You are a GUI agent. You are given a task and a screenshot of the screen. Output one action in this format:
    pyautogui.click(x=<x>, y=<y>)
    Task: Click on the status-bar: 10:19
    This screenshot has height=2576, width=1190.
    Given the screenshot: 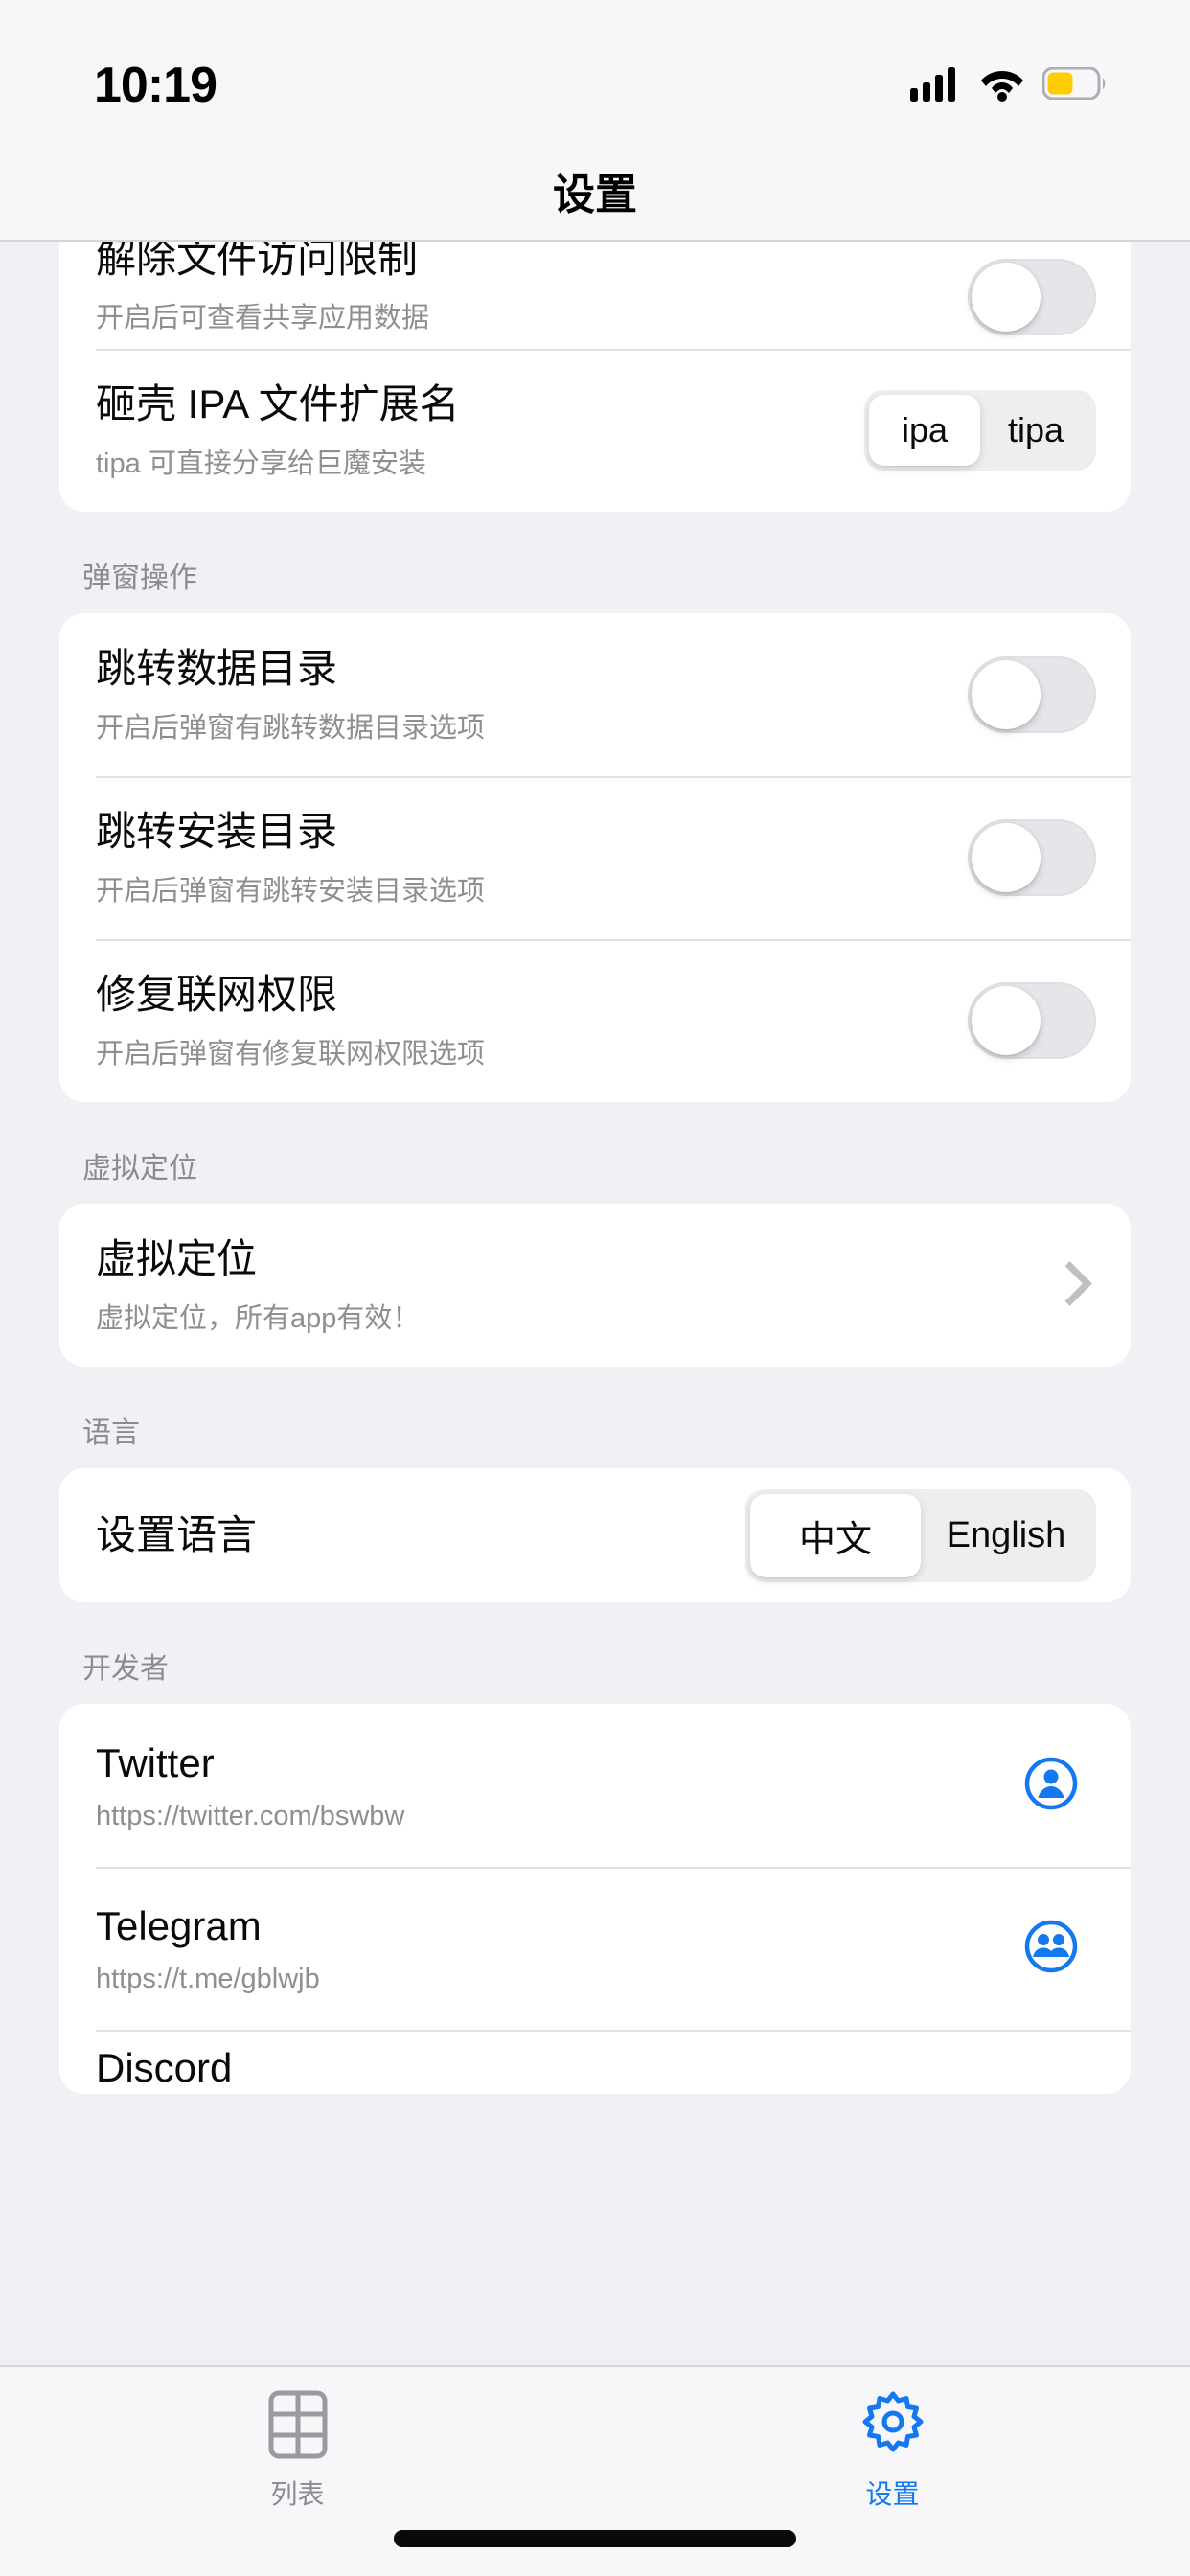 What is the action you would take?
    pyautogui.click(x=595, y=71)
    